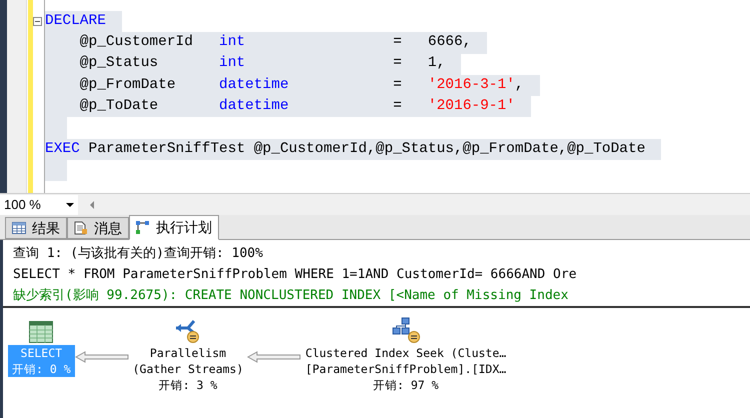 This screenshot has width=750, height=418. What do you see at coordinates (188, 369) in the screenshot?
I see `plan-node-label: Parallelism (Gather Streams) 开销: 3 %` at bounding box center [188, 369].